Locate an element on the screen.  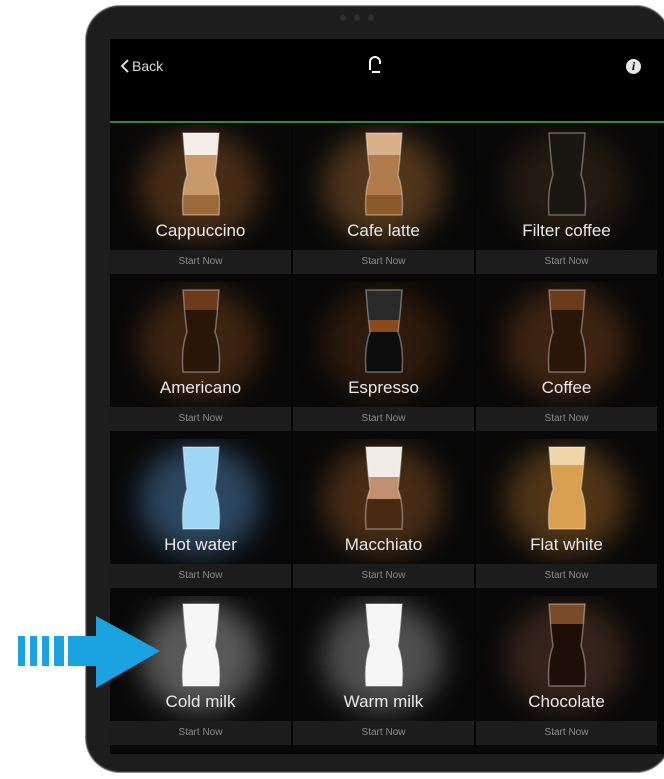
drink-tile-cafe-latte: Cafe latte Start Now is located at coordinates (383, 203).